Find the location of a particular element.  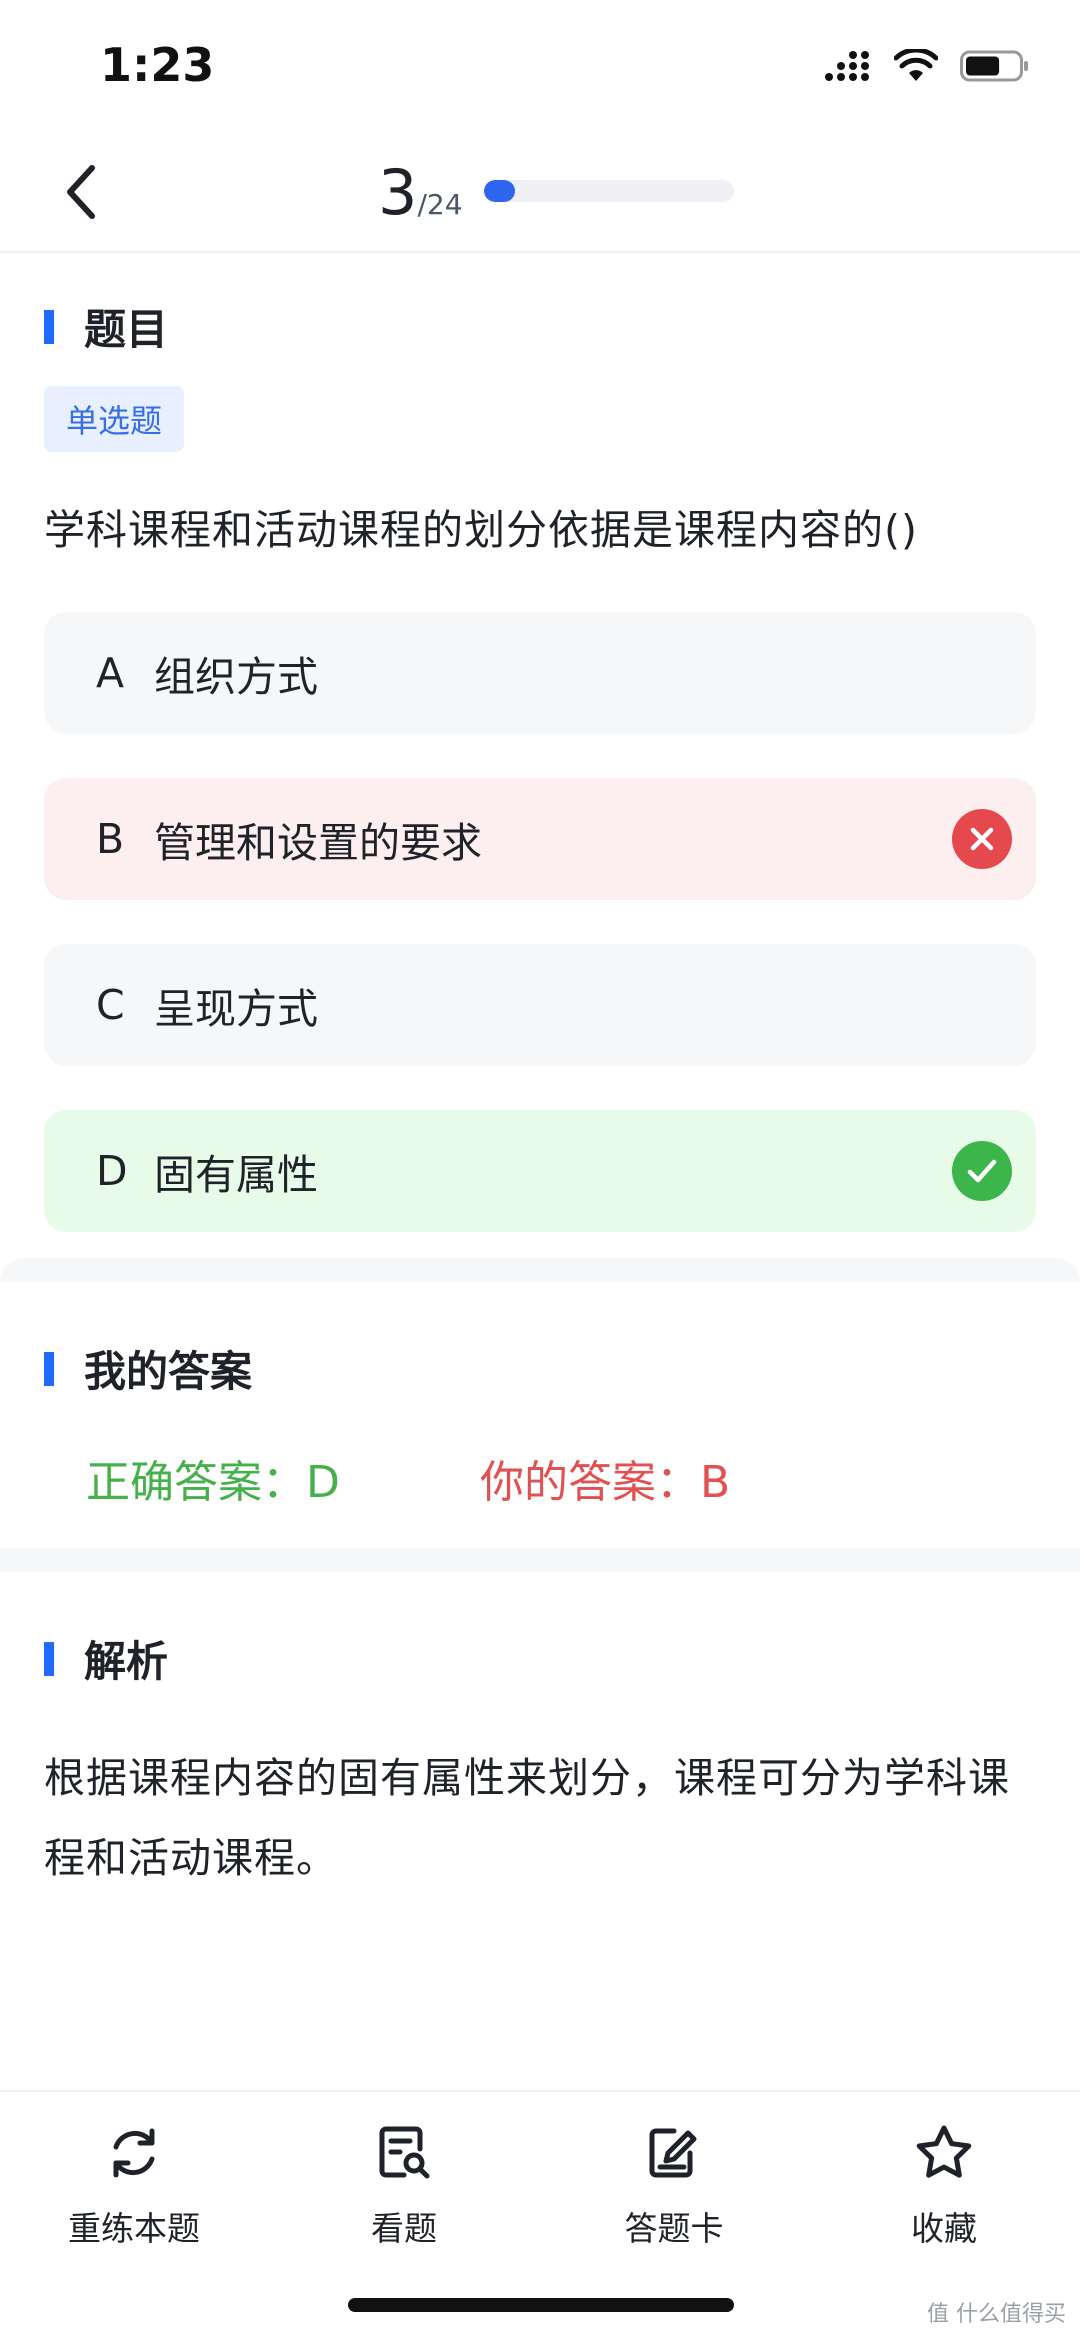

progress-count: 3 /24 is located at coordinates (420, 192).